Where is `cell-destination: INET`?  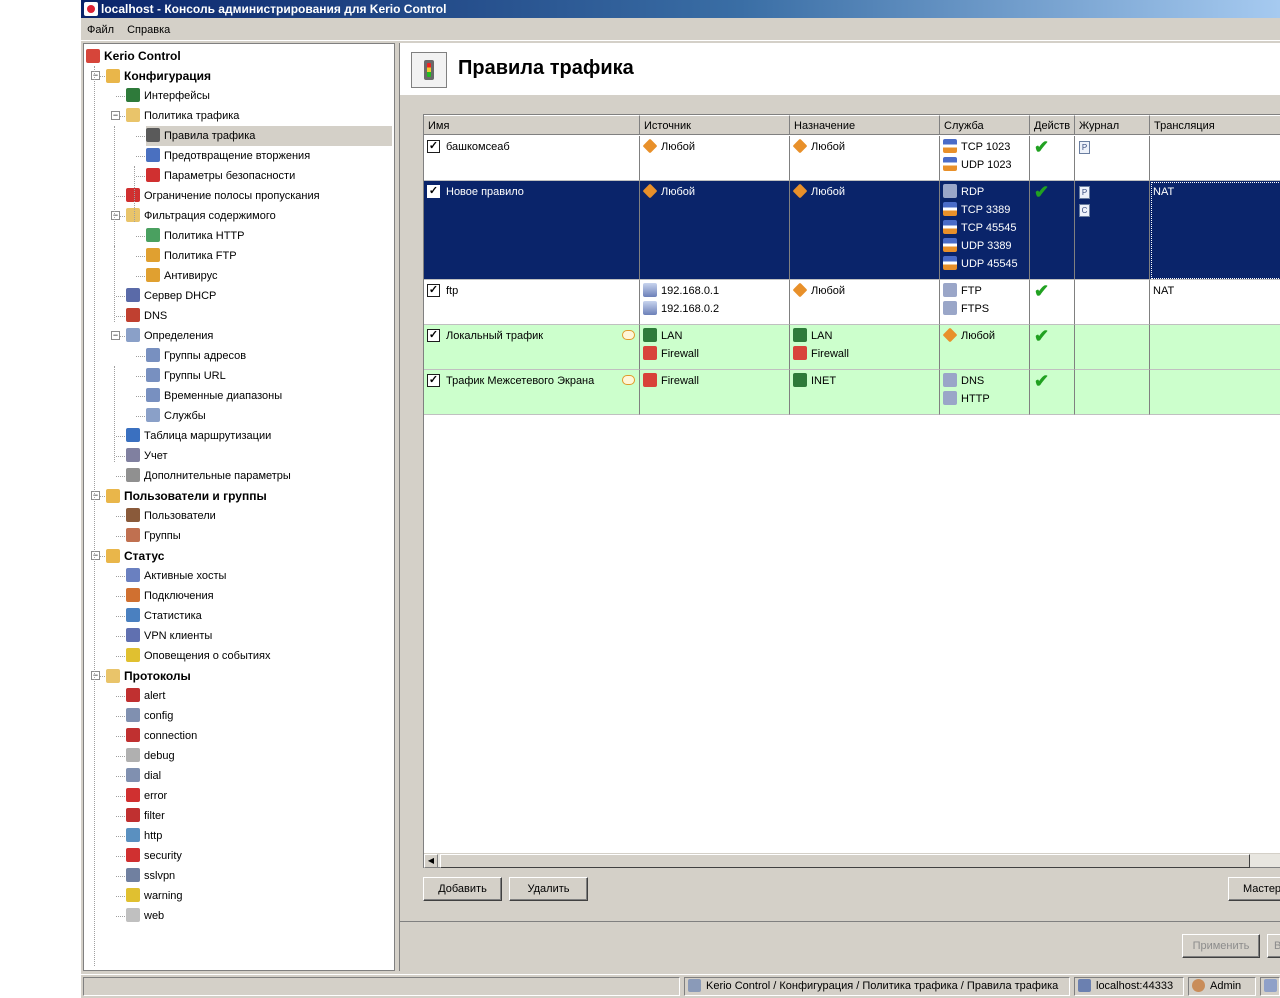 cell-destination: INET is located at coordinates (865, 392).